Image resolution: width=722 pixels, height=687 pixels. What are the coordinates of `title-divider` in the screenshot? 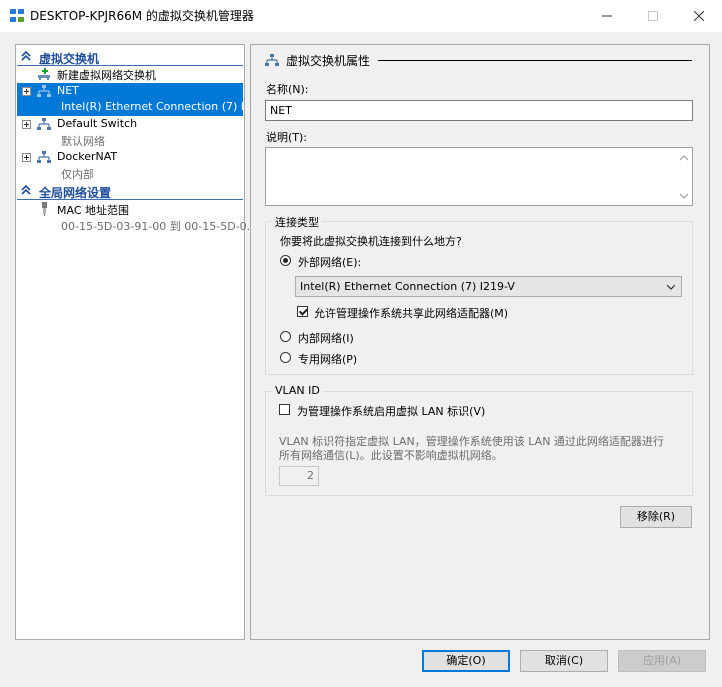 It's located at (535, 60).